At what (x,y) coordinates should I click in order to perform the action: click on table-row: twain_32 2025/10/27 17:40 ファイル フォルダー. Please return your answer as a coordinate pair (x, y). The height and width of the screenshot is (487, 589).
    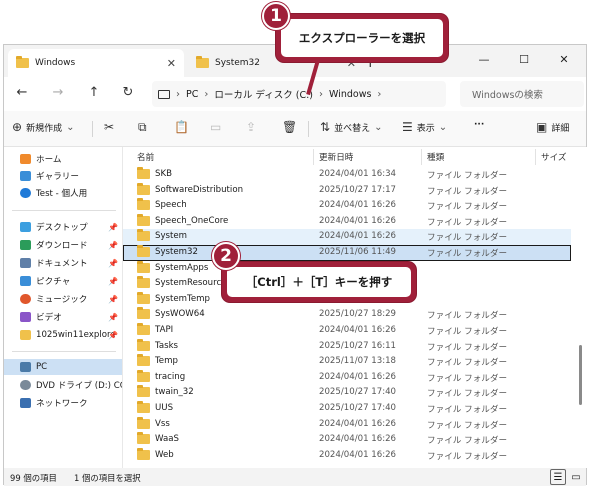
    Looking at the image, I should click on (347, 393).